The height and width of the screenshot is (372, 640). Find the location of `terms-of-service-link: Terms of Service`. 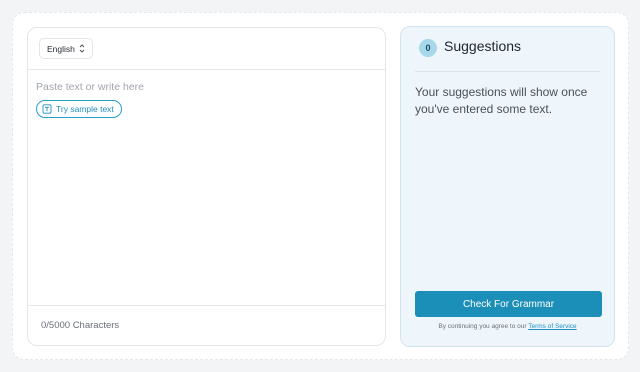

terms-of-service-link: Terms of Service is located at coordinates (552, 326).